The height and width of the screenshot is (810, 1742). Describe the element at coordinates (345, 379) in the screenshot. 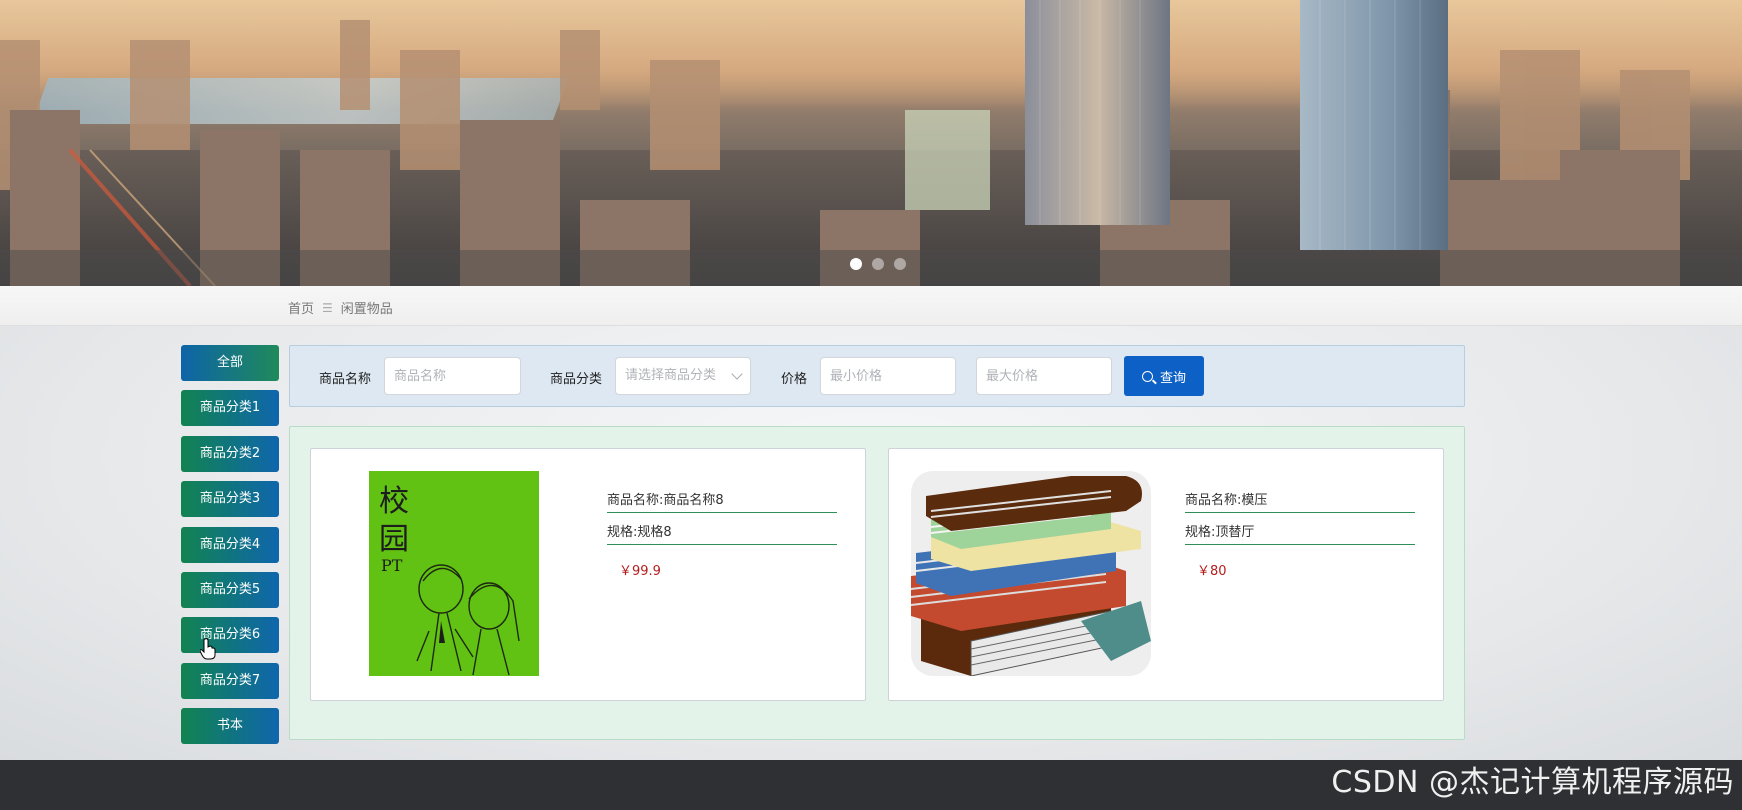

I see `name-label: 商品名称` at that location.